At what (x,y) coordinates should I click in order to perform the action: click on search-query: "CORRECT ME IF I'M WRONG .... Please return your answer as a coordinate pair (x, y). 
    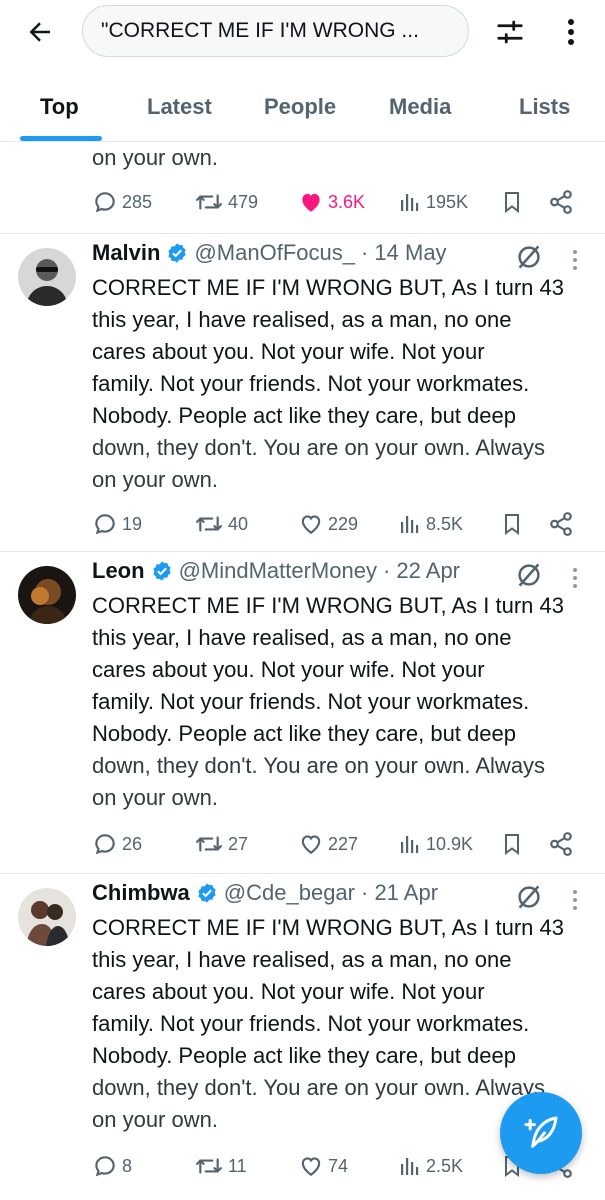
    Looking at the image, I should click on (260, 30).